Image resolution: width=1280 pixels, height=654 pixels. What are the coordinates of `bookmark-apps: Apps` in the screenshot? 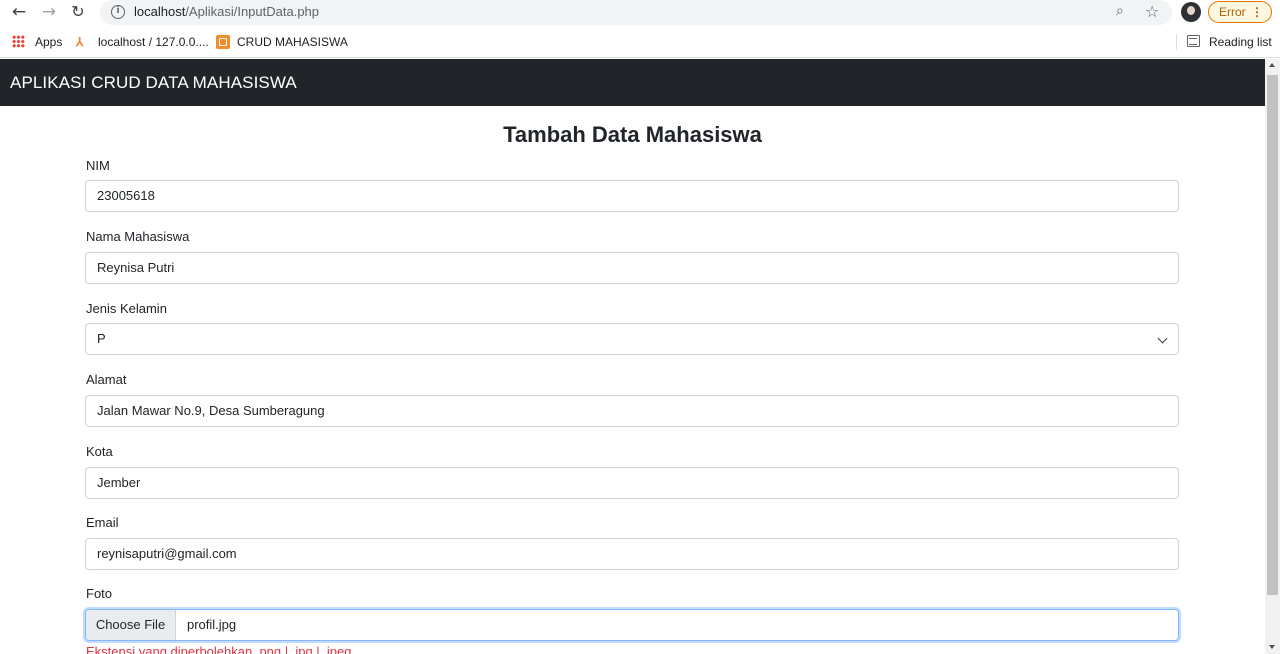 It's located at (48, 42).